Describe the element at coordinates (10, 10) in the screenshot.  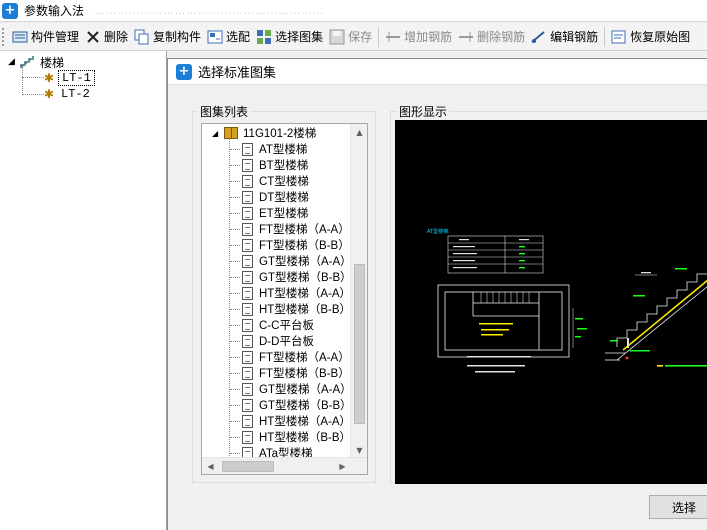
I see `app-icon: +` at that location.